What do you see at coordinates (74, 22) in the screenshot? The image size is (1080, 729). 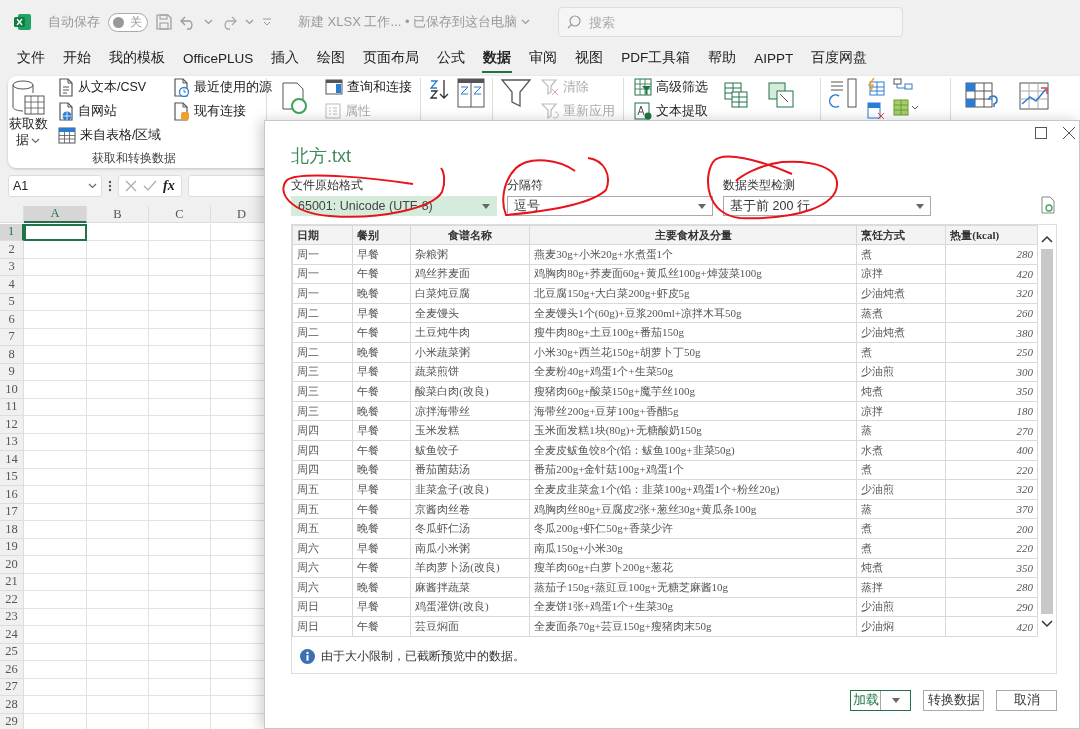 I see `autosave-label: 自动保存` at bounding box center [74, 22].